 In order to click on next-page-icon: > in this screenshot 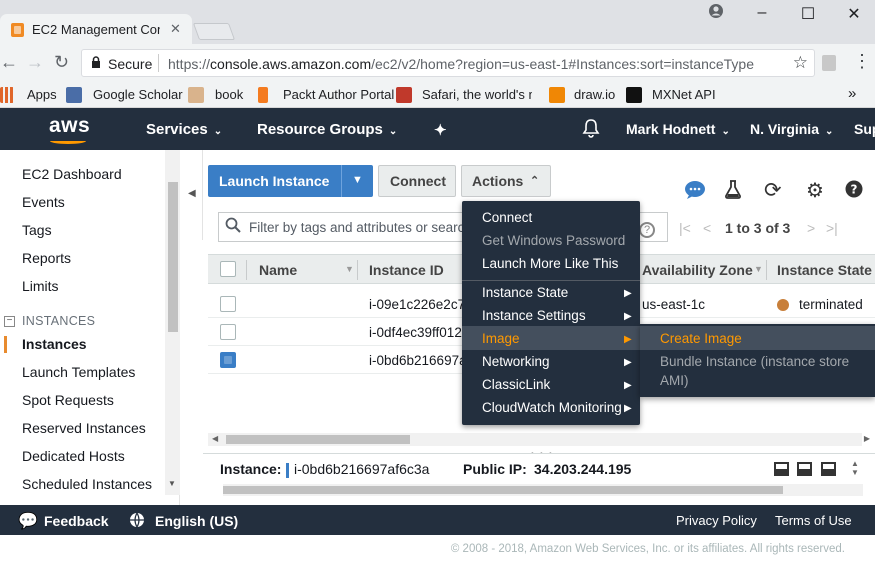, I will do `click(811, 228)`.